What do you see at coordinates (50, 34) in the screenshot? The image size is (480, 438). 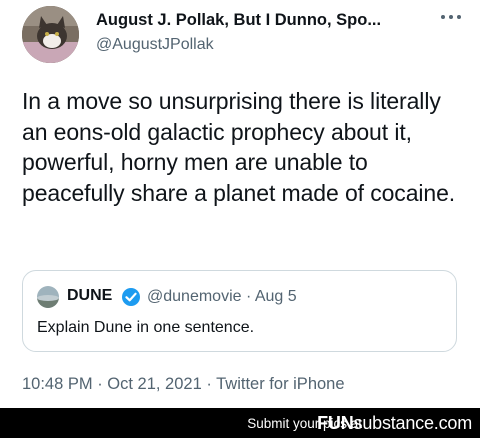 I see `author-avatar` at bounding box center [50, 34].